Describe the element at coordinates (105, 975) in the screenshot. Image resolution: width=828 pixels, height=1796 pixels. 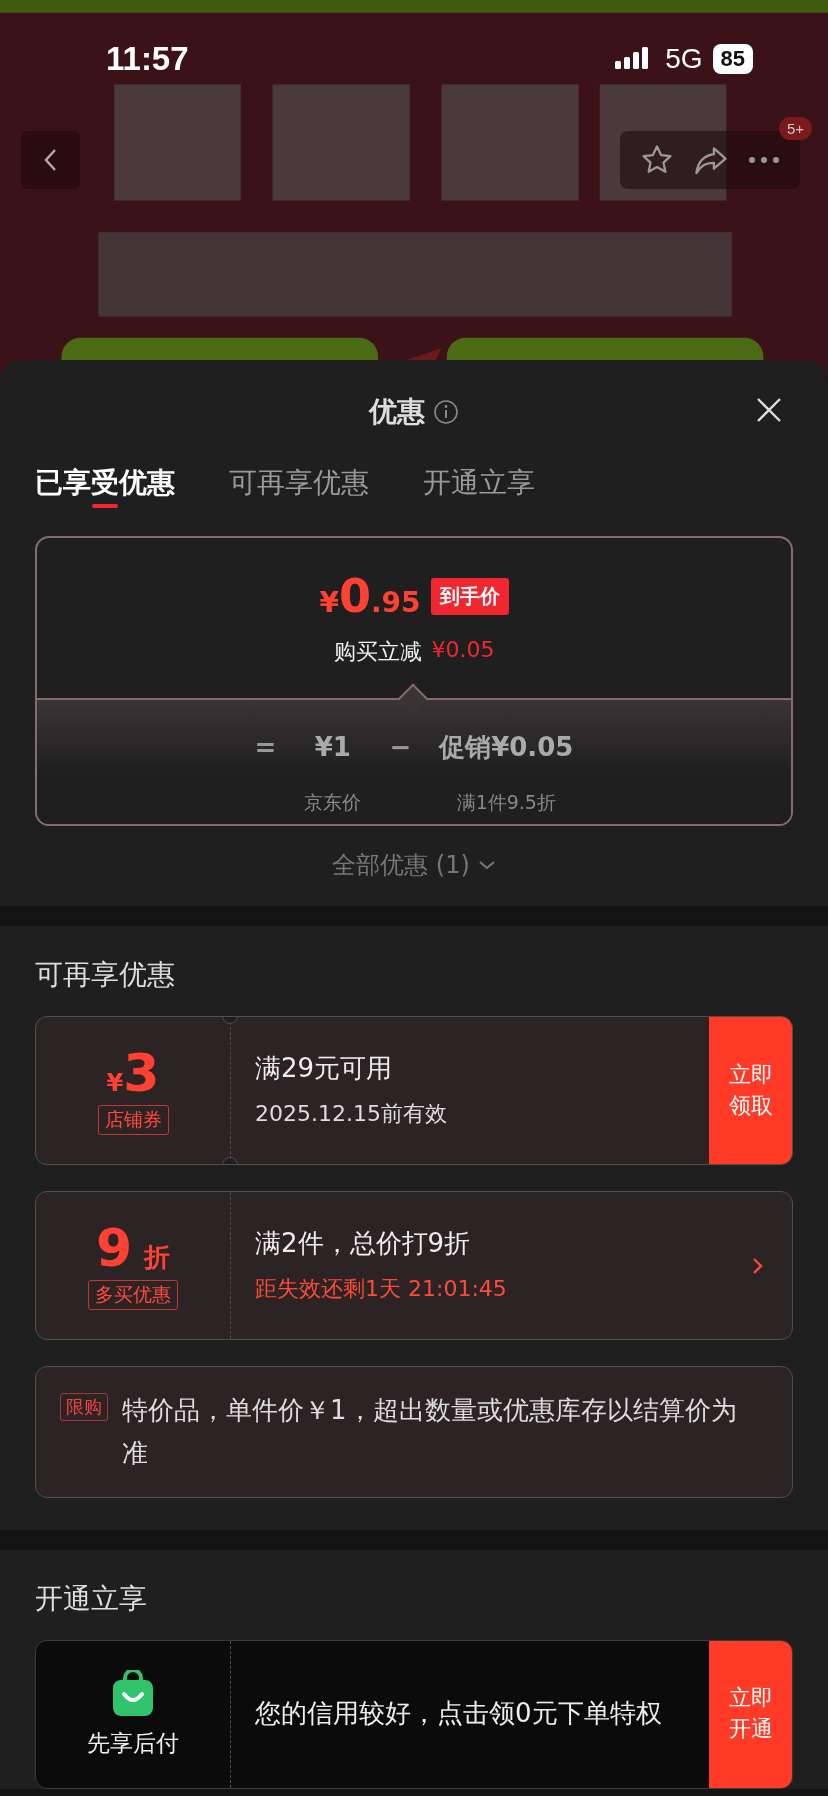
I see `section-title: 可再享优惠` at that location.